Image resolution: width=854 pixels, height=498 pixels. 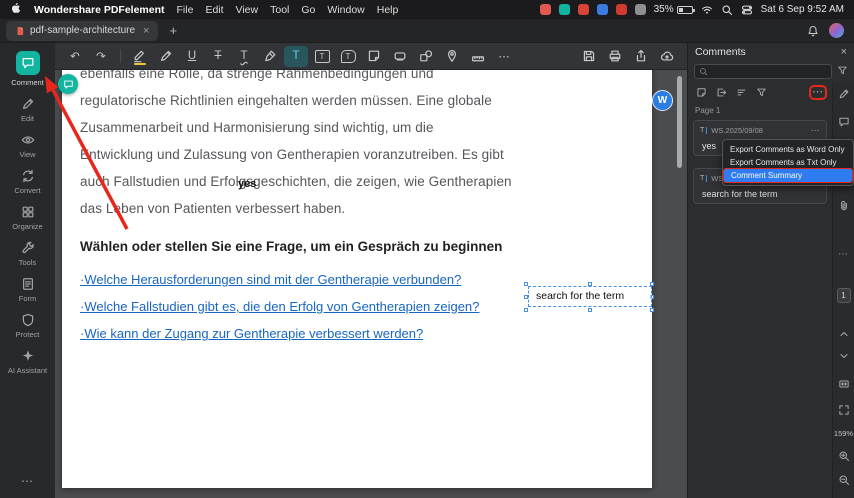 I want to click on attachments-icon, so click(x=843, y=206).